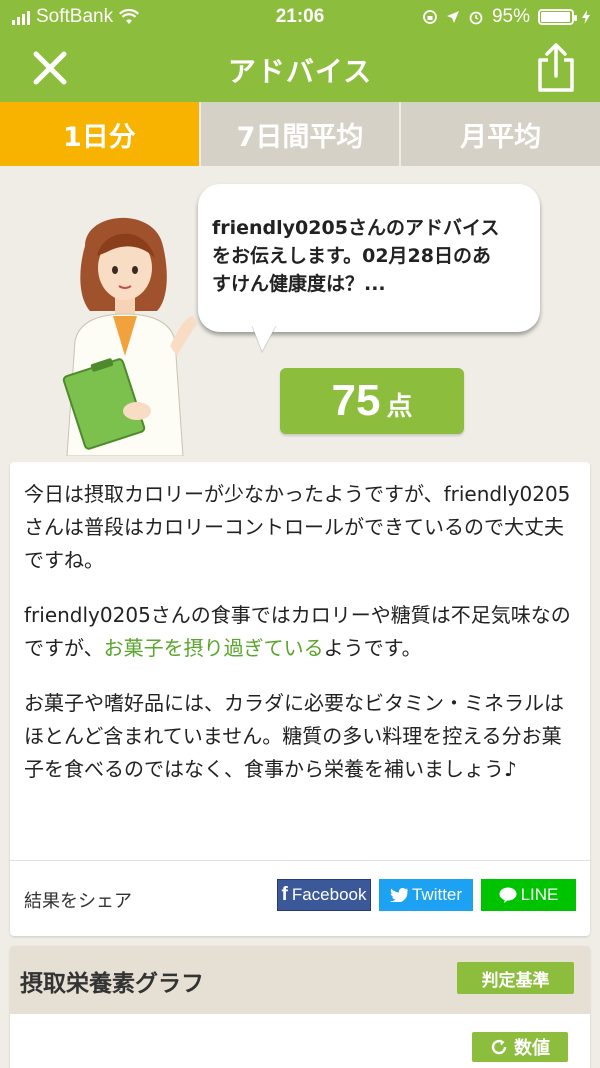  What do you see at coordinates (399, 407) in the screenshot?
I see `score-unit: 点` at bounding box center [399, 407].